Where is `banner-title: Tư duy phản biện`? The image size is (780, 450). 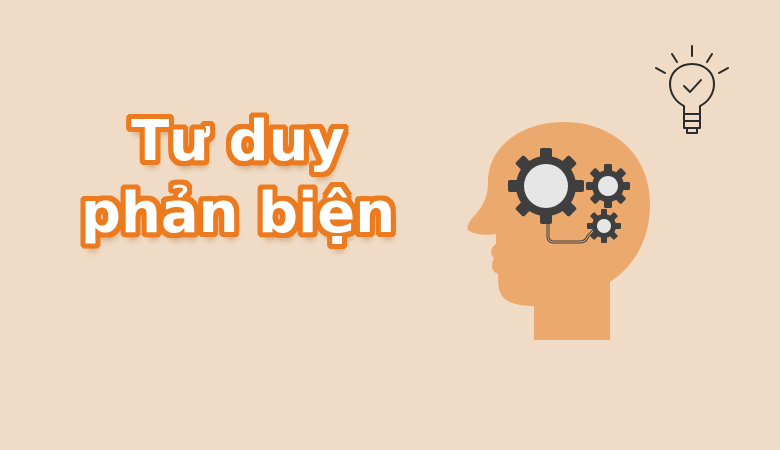 banner-title: Tư duy phản biện is located at coordinates (238, 178).